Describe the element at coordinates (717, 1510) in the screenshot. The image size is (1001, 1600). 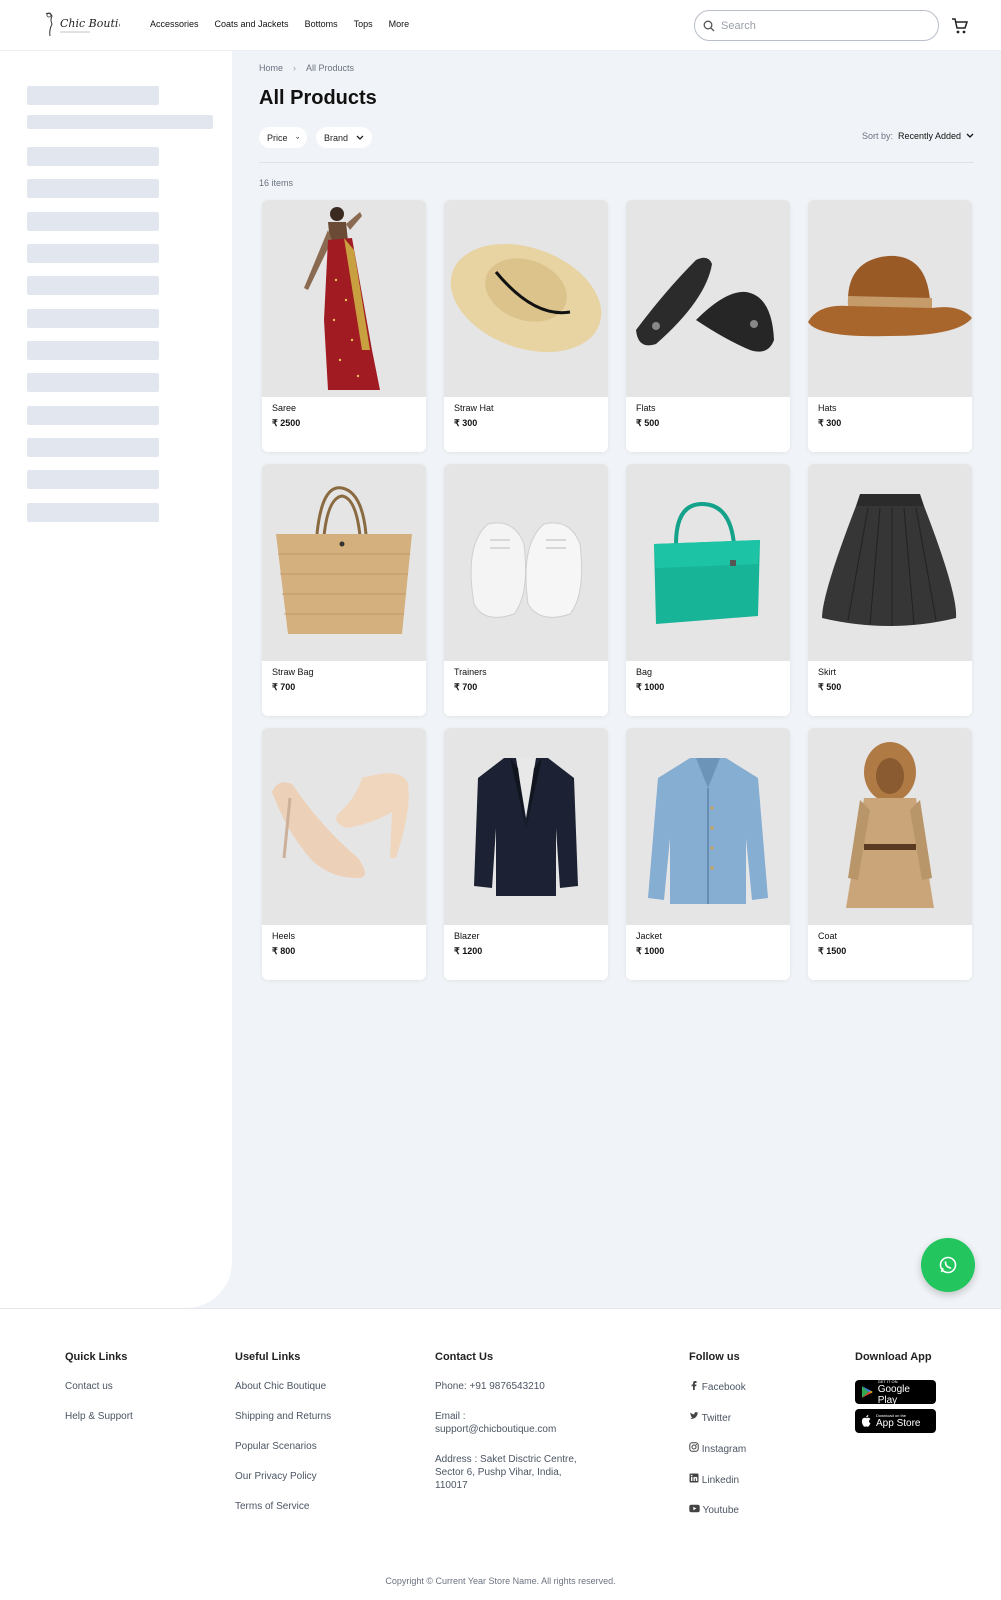
I see `youtube-link: Youtube` at that location.